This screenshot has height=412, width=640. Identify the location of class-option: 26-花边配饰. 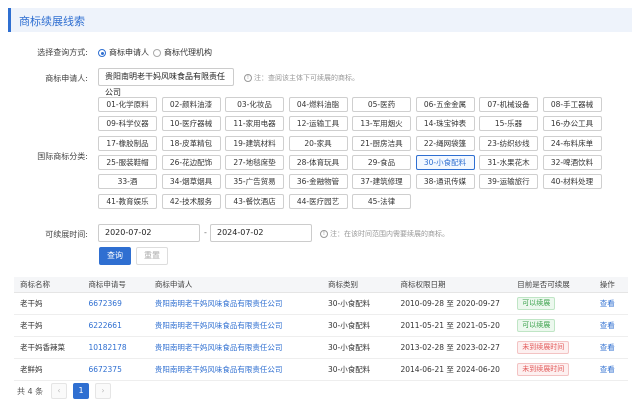
(191, 162).